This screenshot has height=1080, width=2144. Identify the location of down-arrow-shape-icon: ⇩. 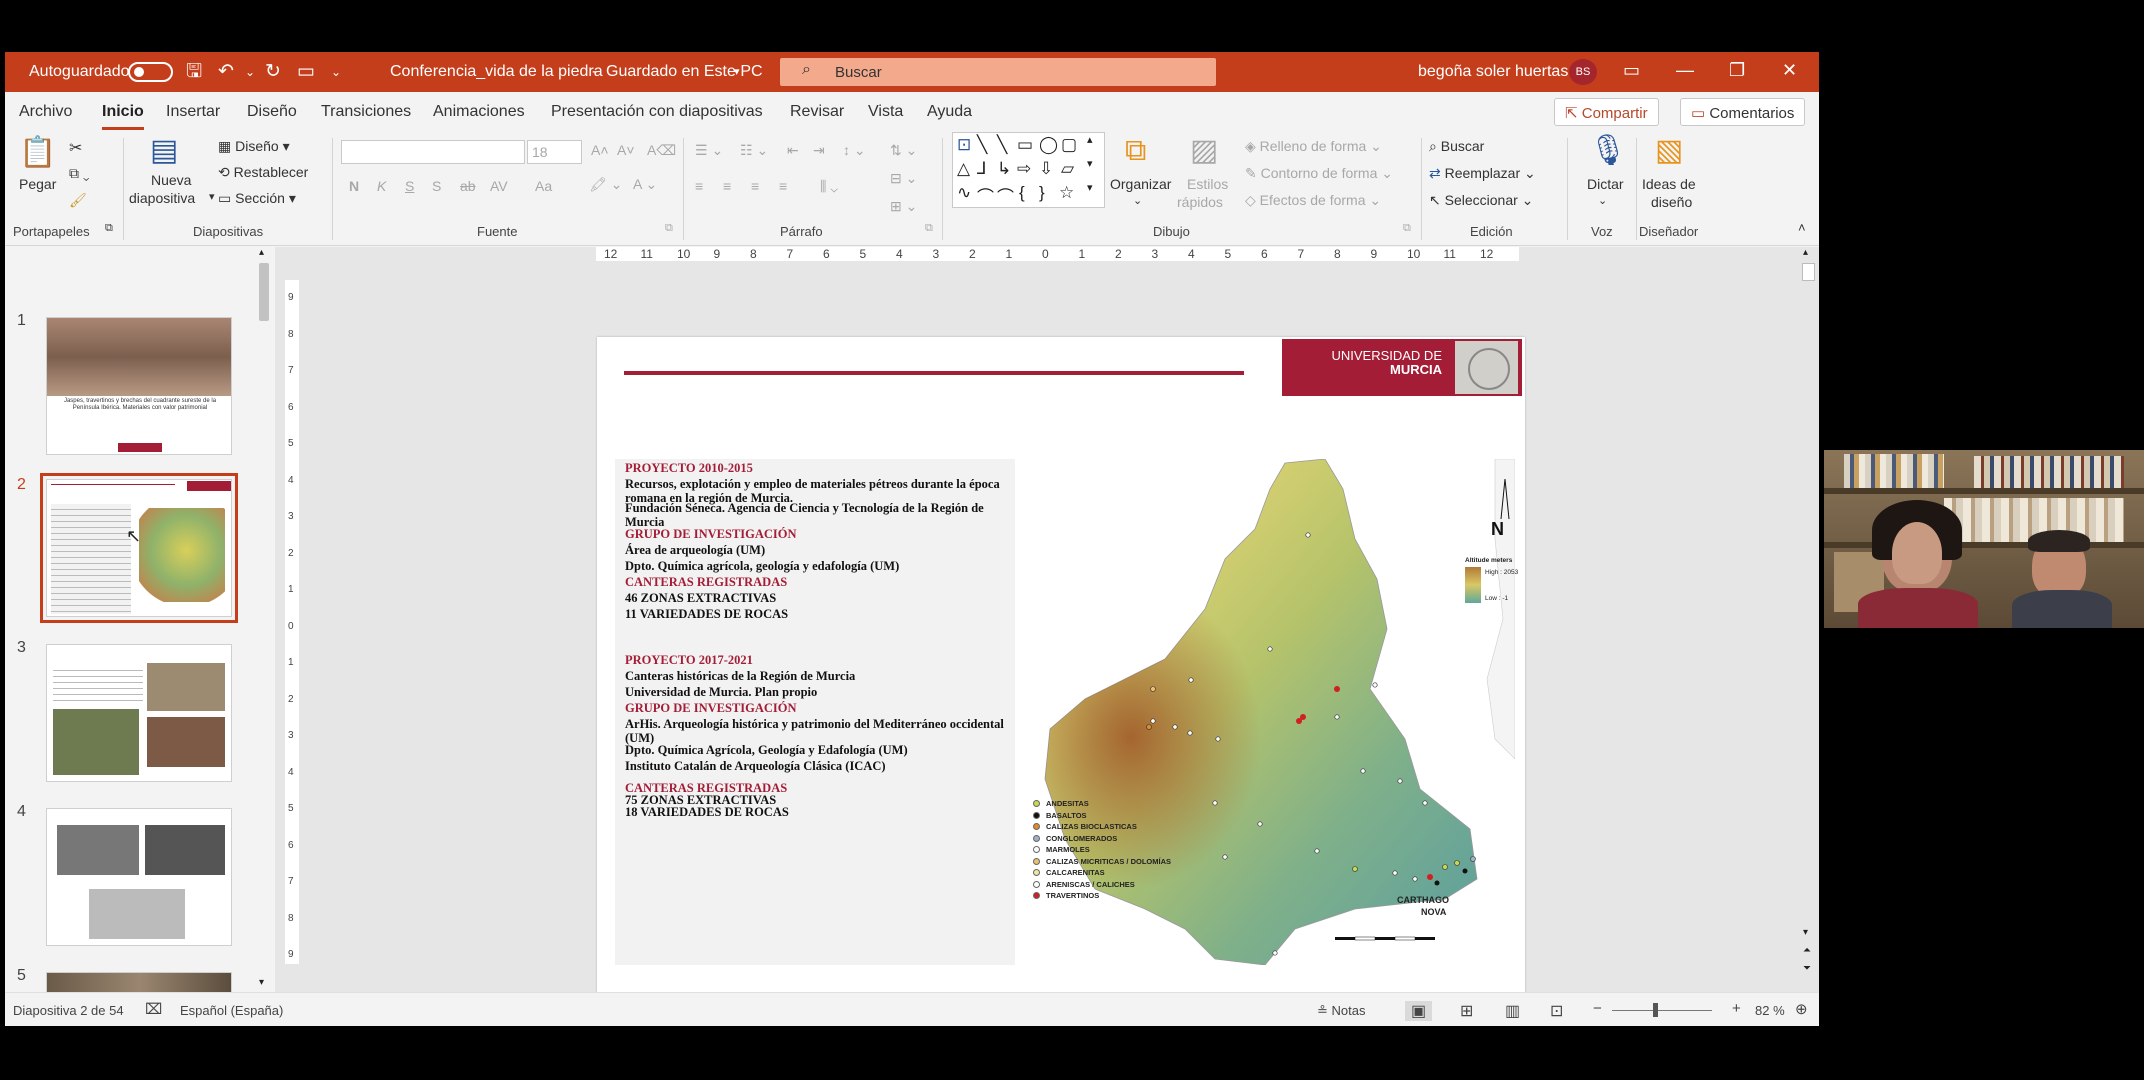
(1046, 169).